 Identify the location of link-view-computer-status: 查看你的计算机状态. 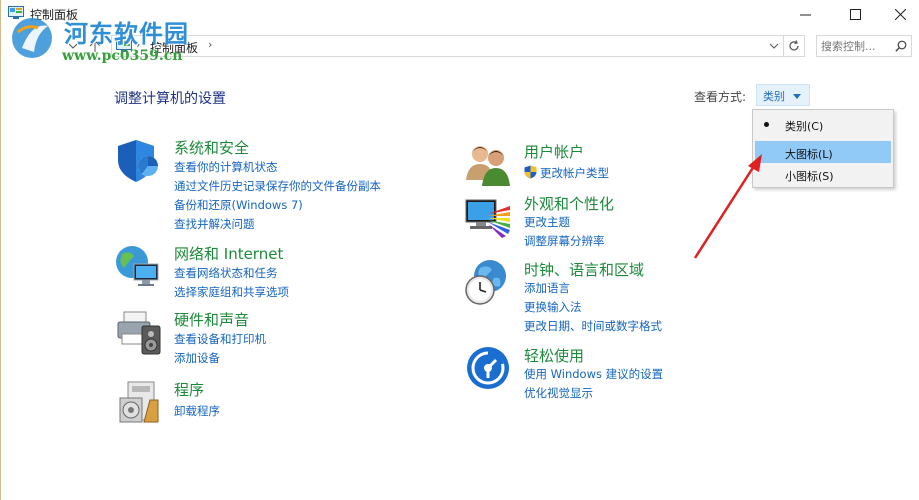
(226, 167).